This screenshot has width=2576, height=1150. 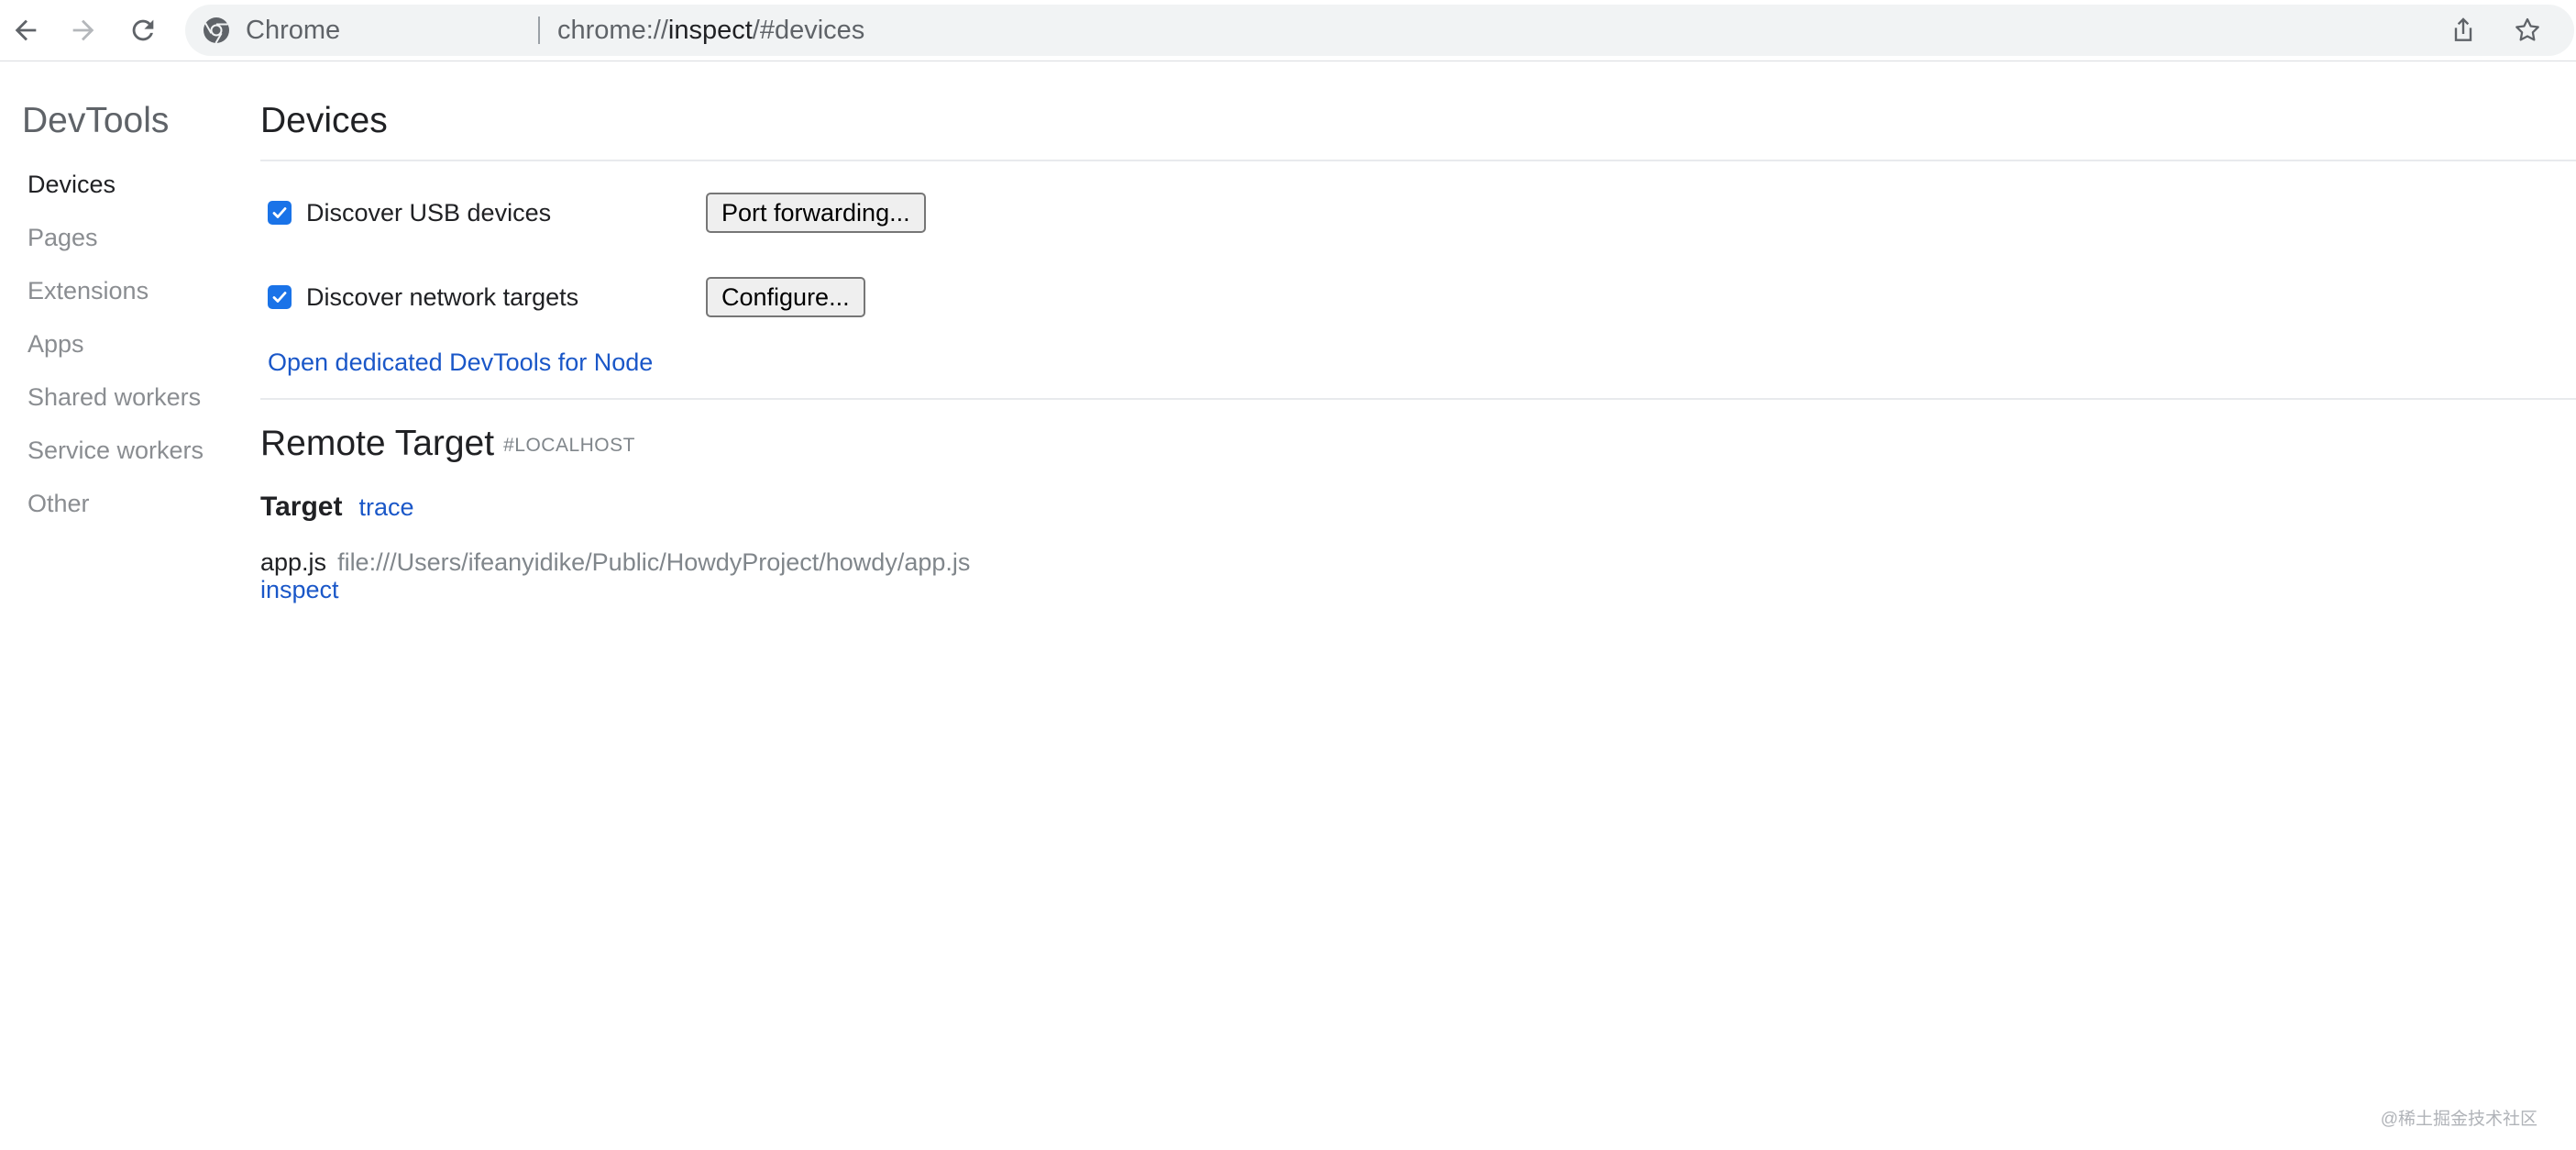 I want to click on url-scheme: chrome://, so click(x=612, y=30).